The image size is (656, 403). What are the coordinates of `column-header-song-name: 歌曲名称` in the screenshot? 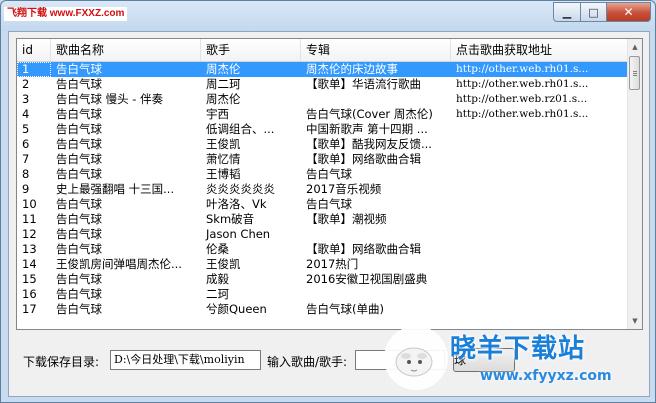 It's located at (126, 50).